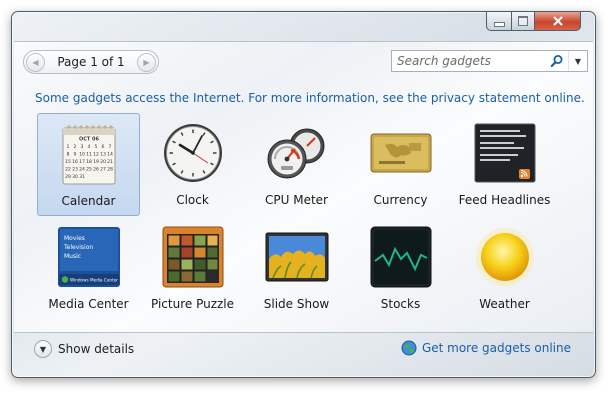  Describe the element at coordinates (89, 170) in the screenshot. I see `calendar-day: 25` at that location.